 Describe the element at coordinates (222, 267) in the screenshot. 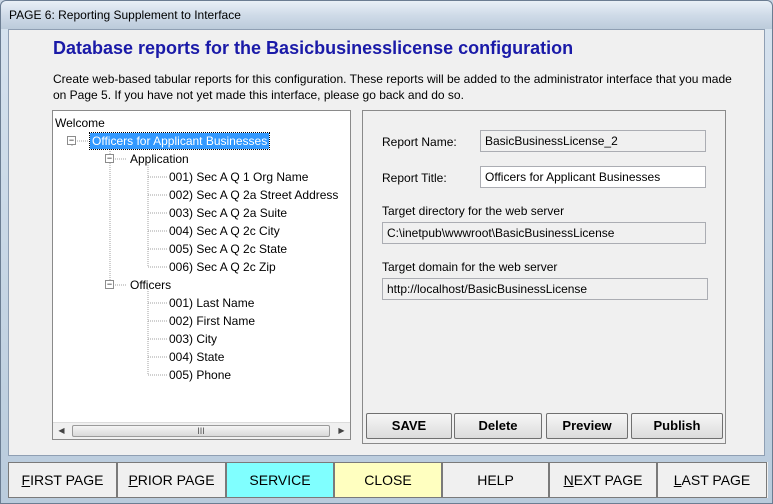

I see `tree-field-item: 006) Sec A Q 2c Zip` at that location.